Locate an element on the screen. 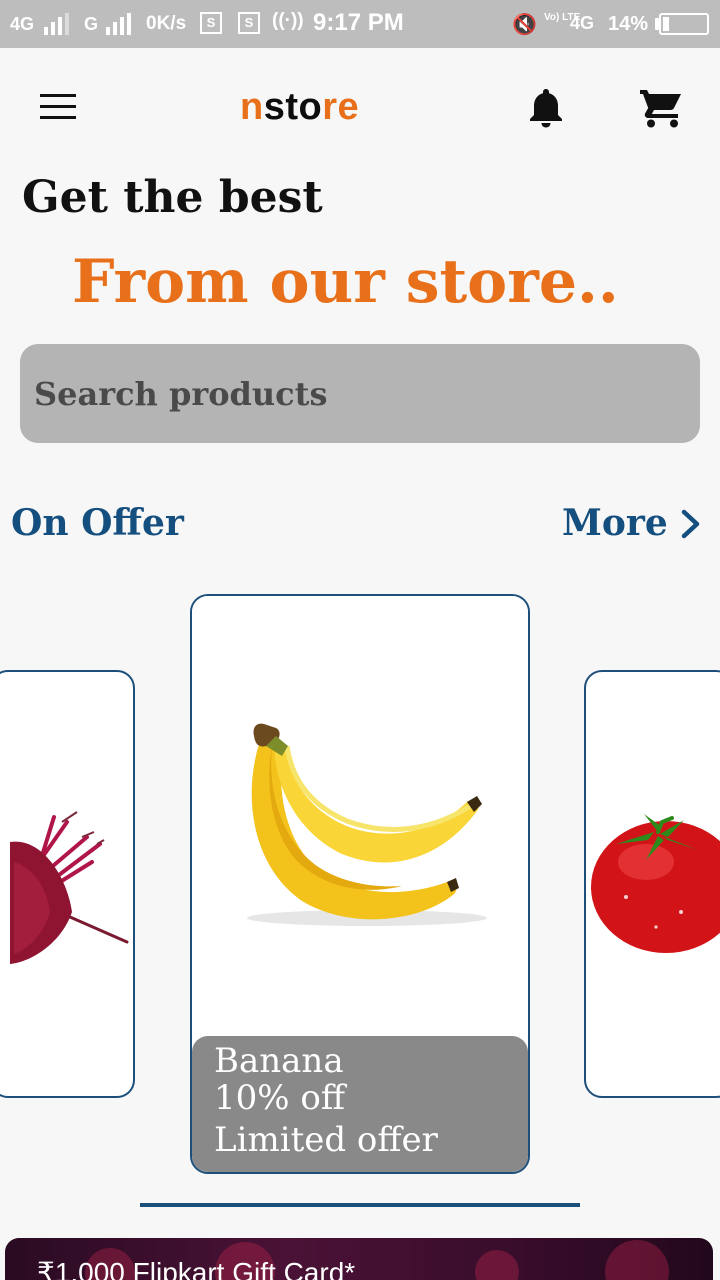 The image size is (720, 1280). product-name: Banana is located at coordinates (279, 1061).